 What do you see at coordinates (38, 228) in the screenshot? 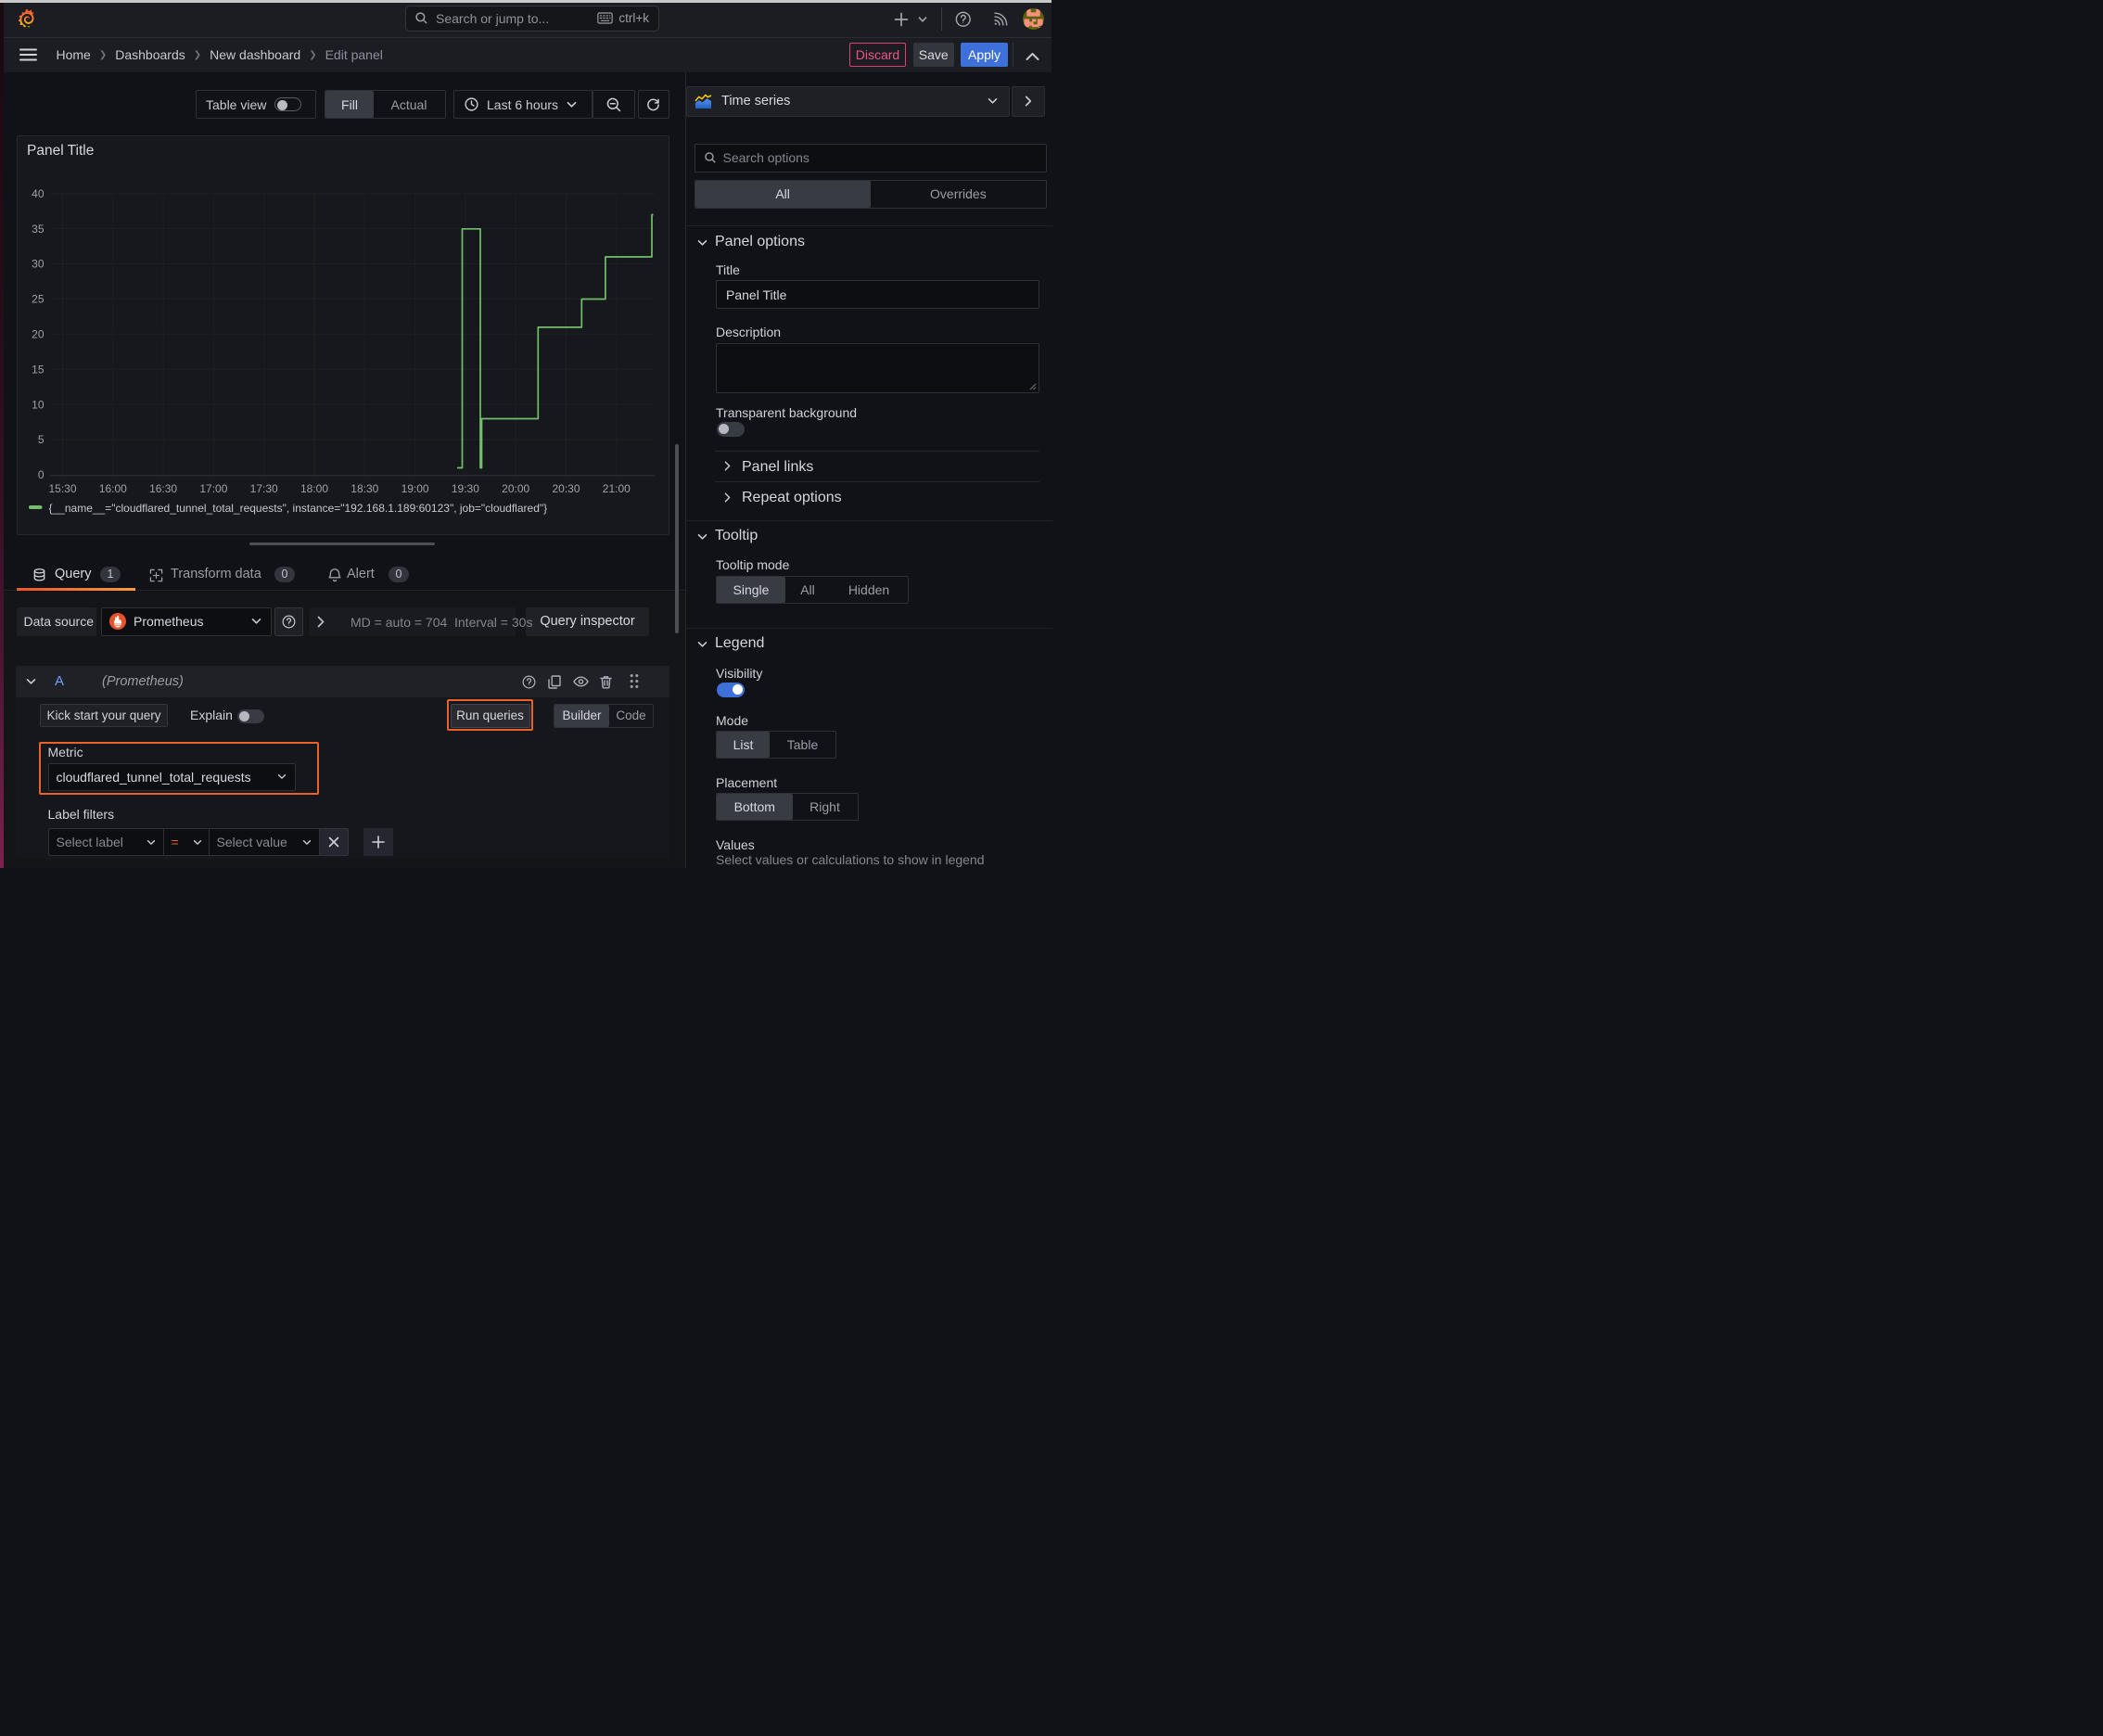
I see `svg-text: 35` at bounding box center [38, 228].